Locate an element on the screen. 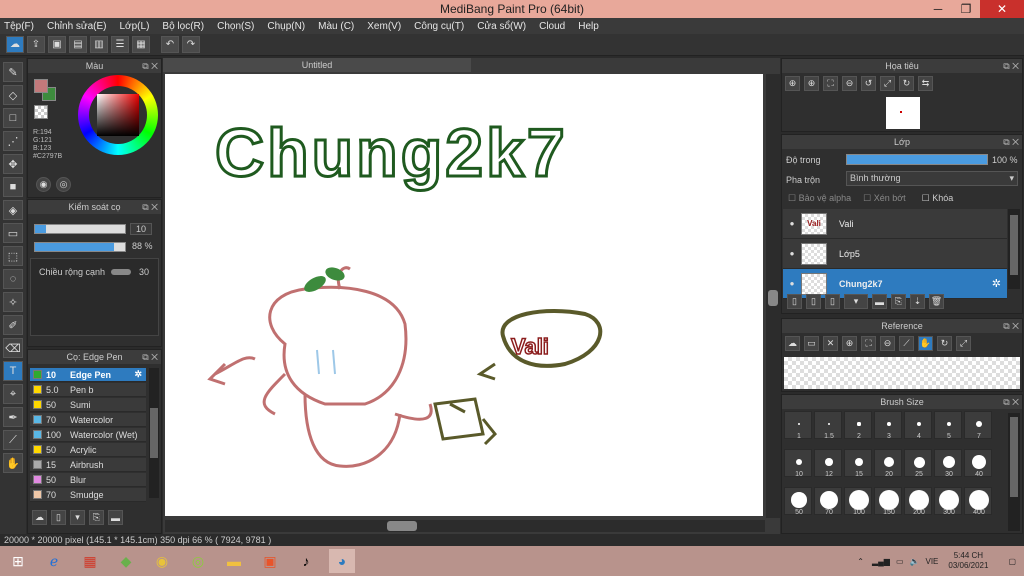  ref-fullscreen-icon: ⤢ is located at coordinates (963, 343).